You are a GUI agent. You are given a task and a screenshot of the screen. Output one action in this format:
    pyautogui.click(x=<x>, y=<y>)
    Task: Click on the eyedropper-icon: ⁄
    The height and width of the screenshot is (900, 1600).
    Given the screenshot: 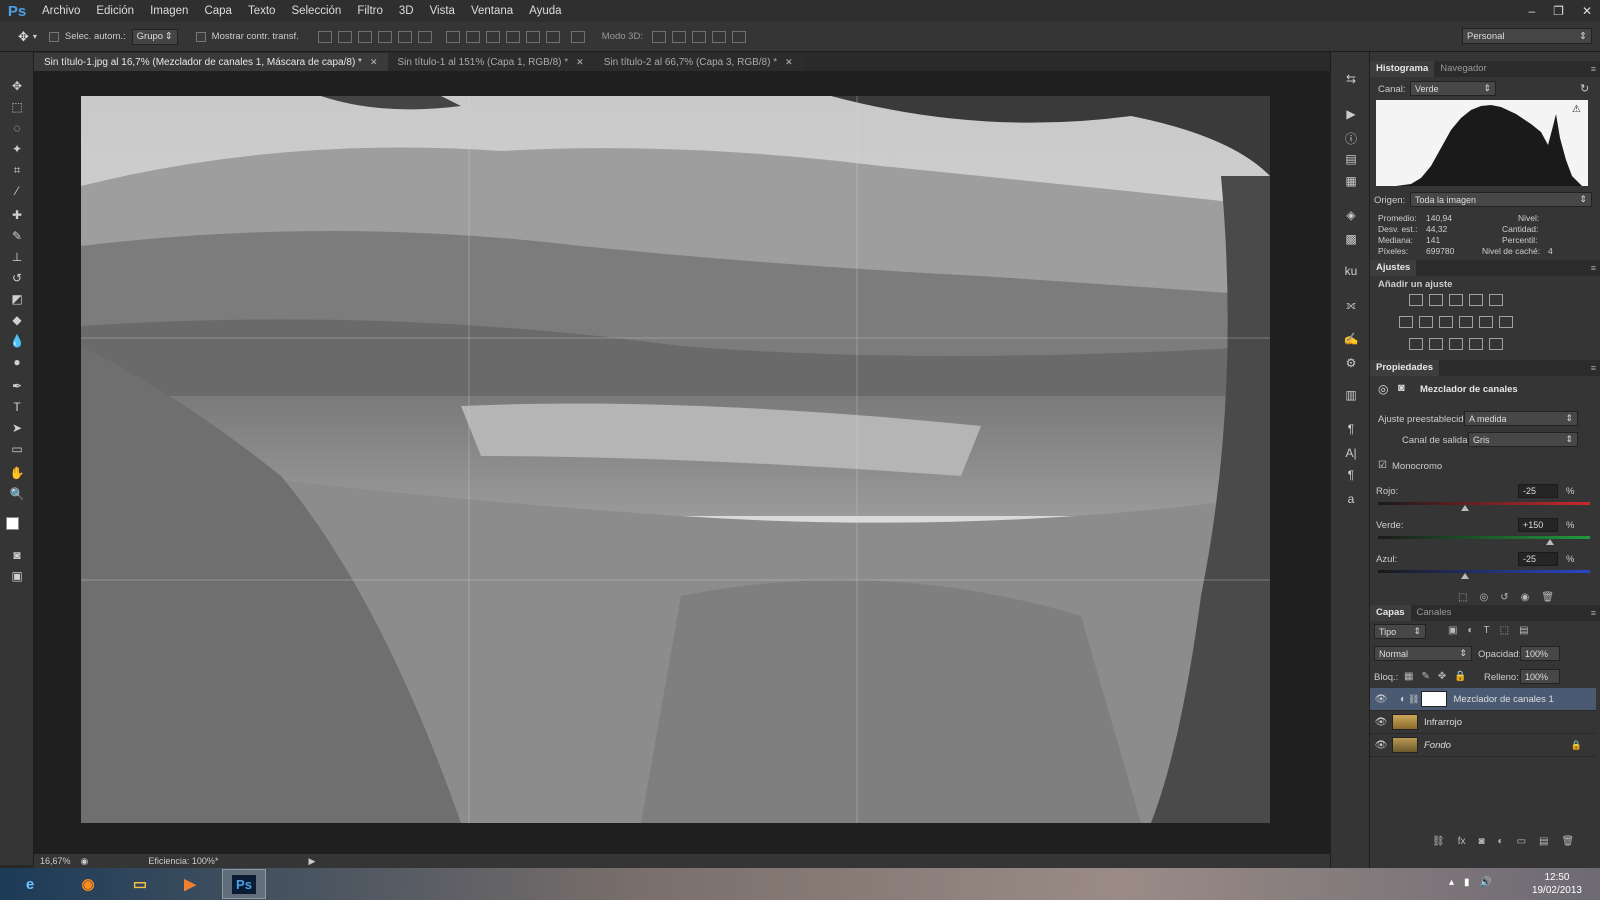 What is the action you would take?
    pyautogui.click(x=17, y=191)
    